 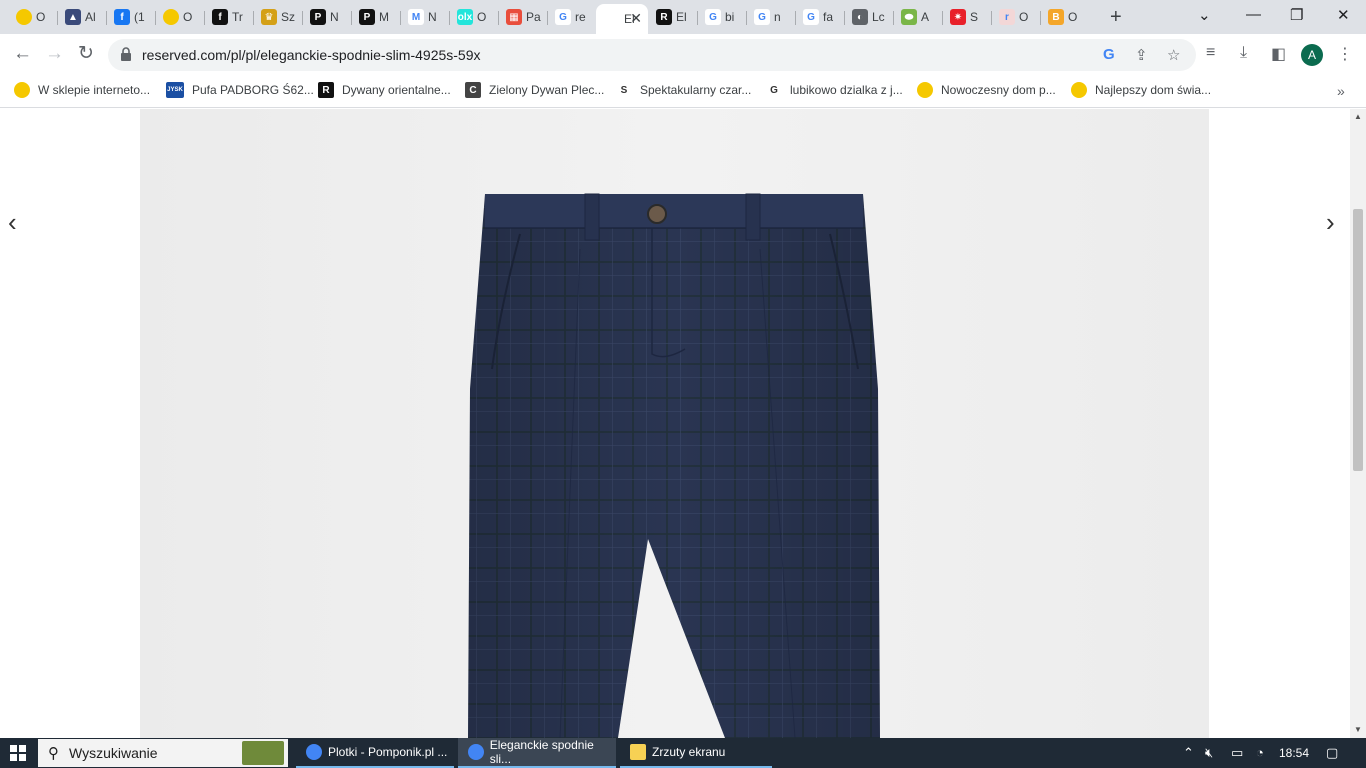 What do you see at coordinates (974, 17) in the screenshot?
I see `tab-title: S` at bounding box center [974, 17].